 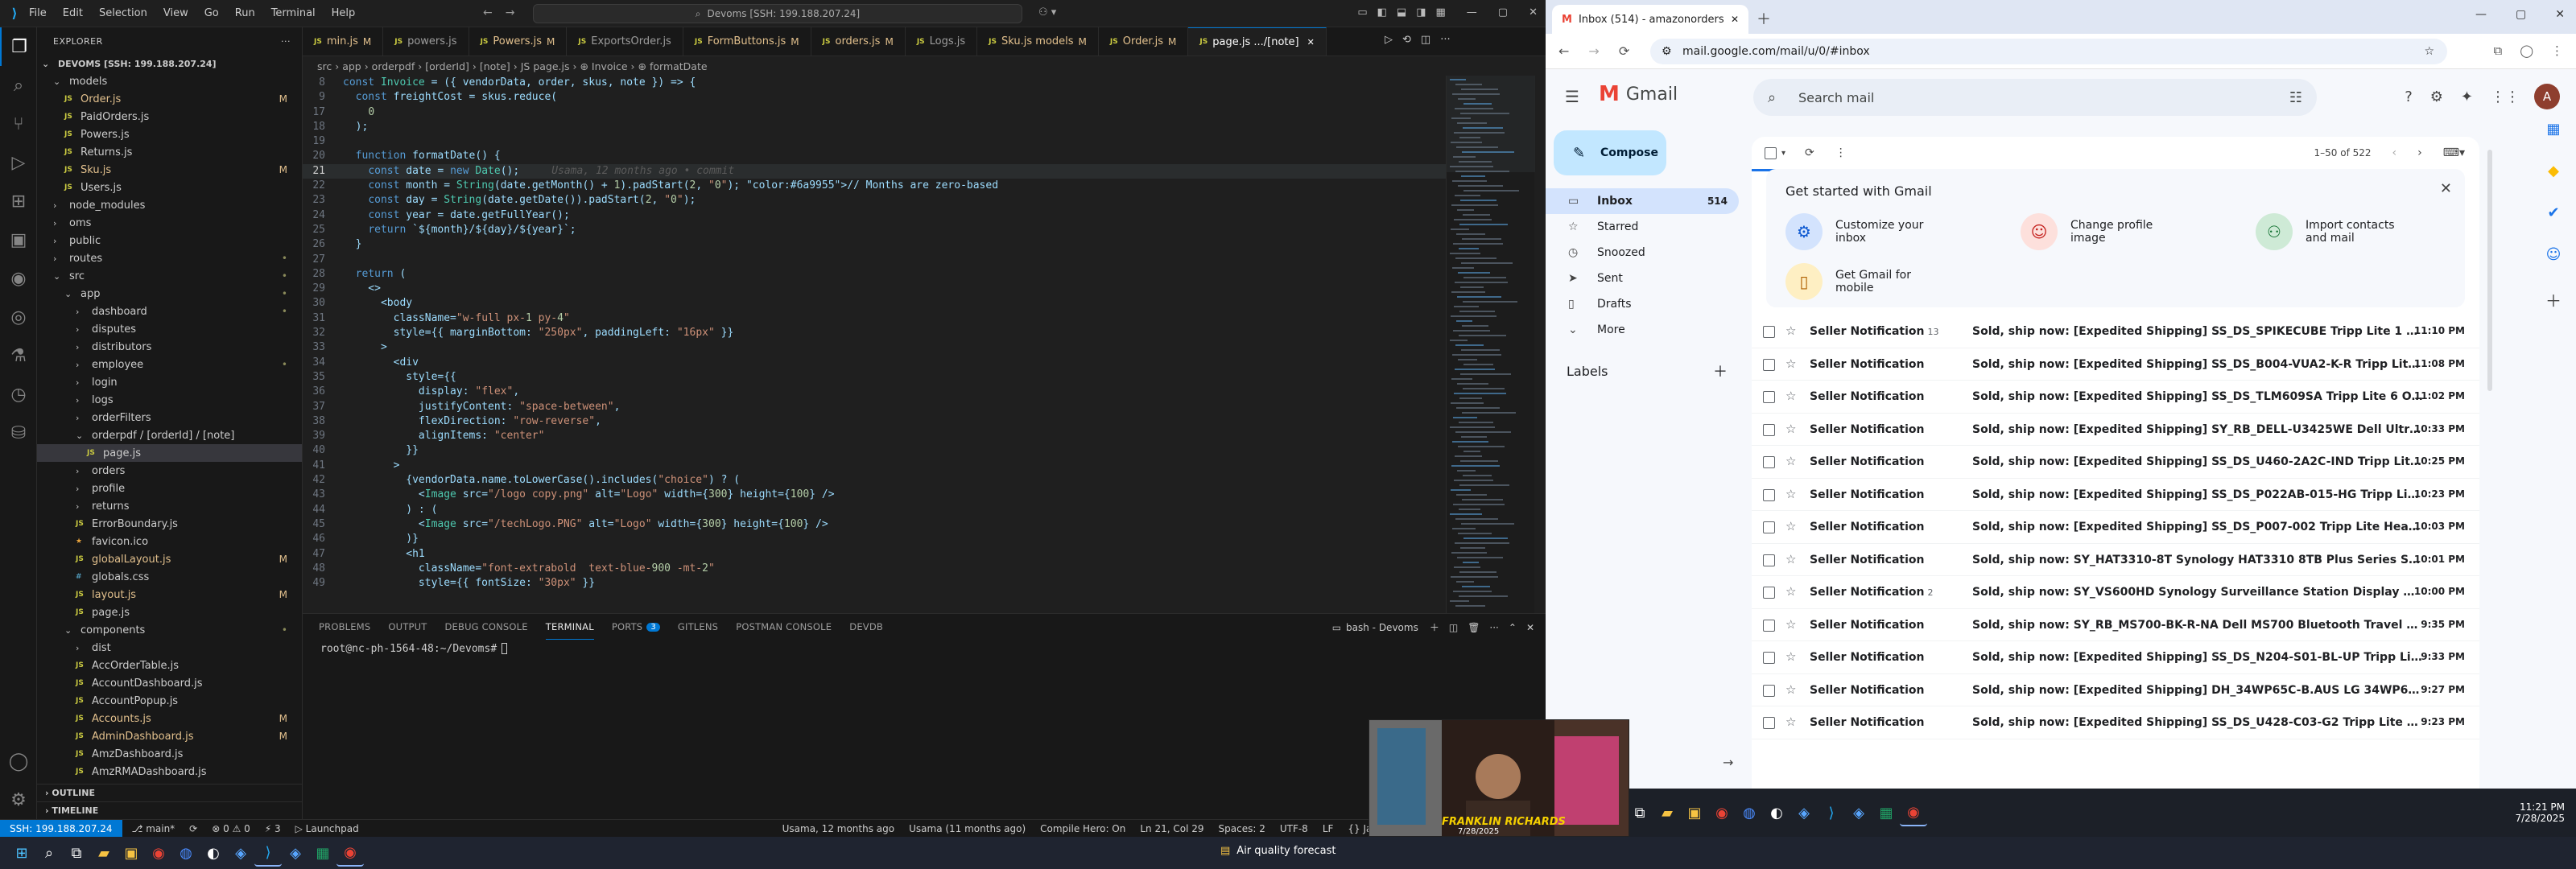 I want to click on nav-item-more: ⌄ More, so click(x=1642, y=330).